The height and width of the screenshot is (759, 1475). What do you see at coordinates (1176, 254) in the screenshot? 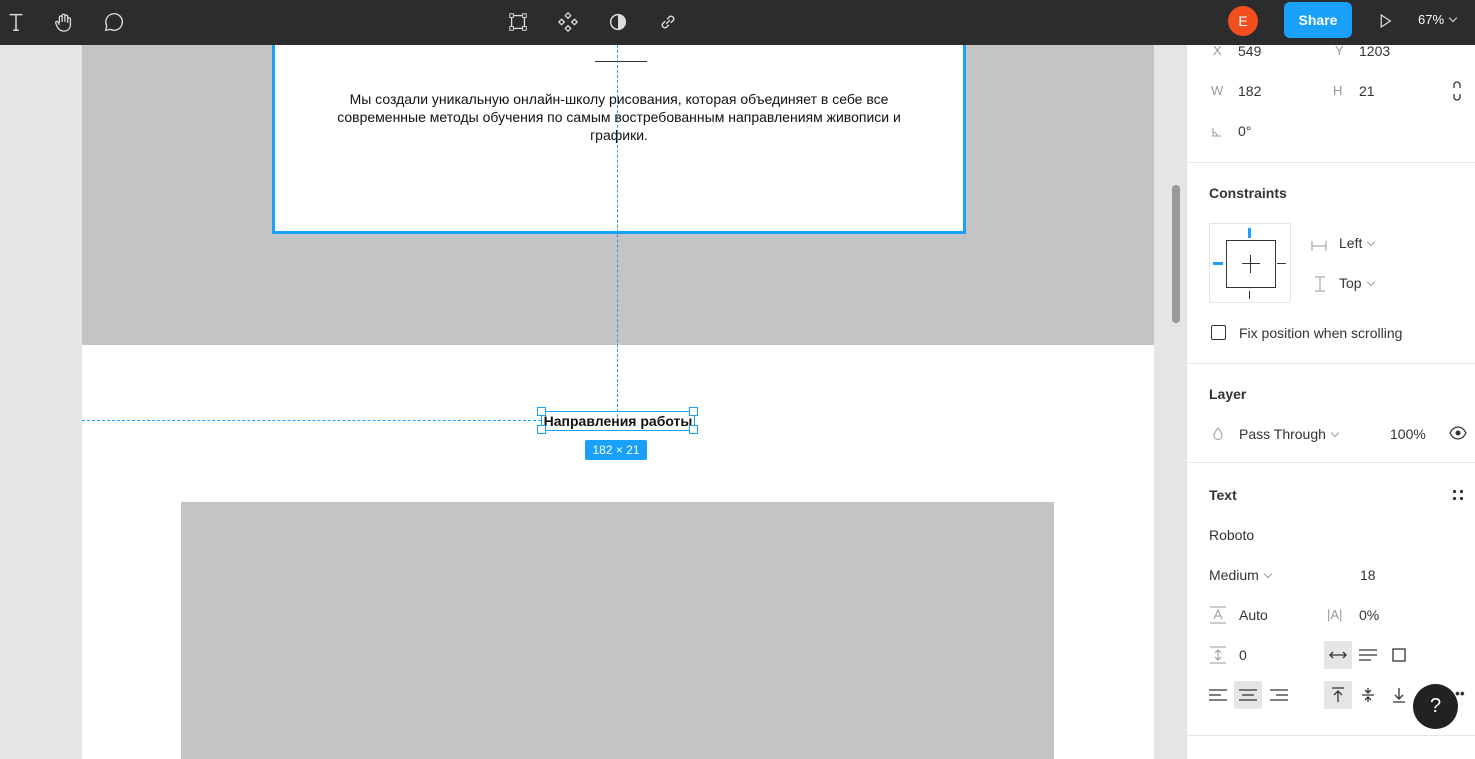
I see `canvas-scrollbar` at bounding box center [1176, 254].